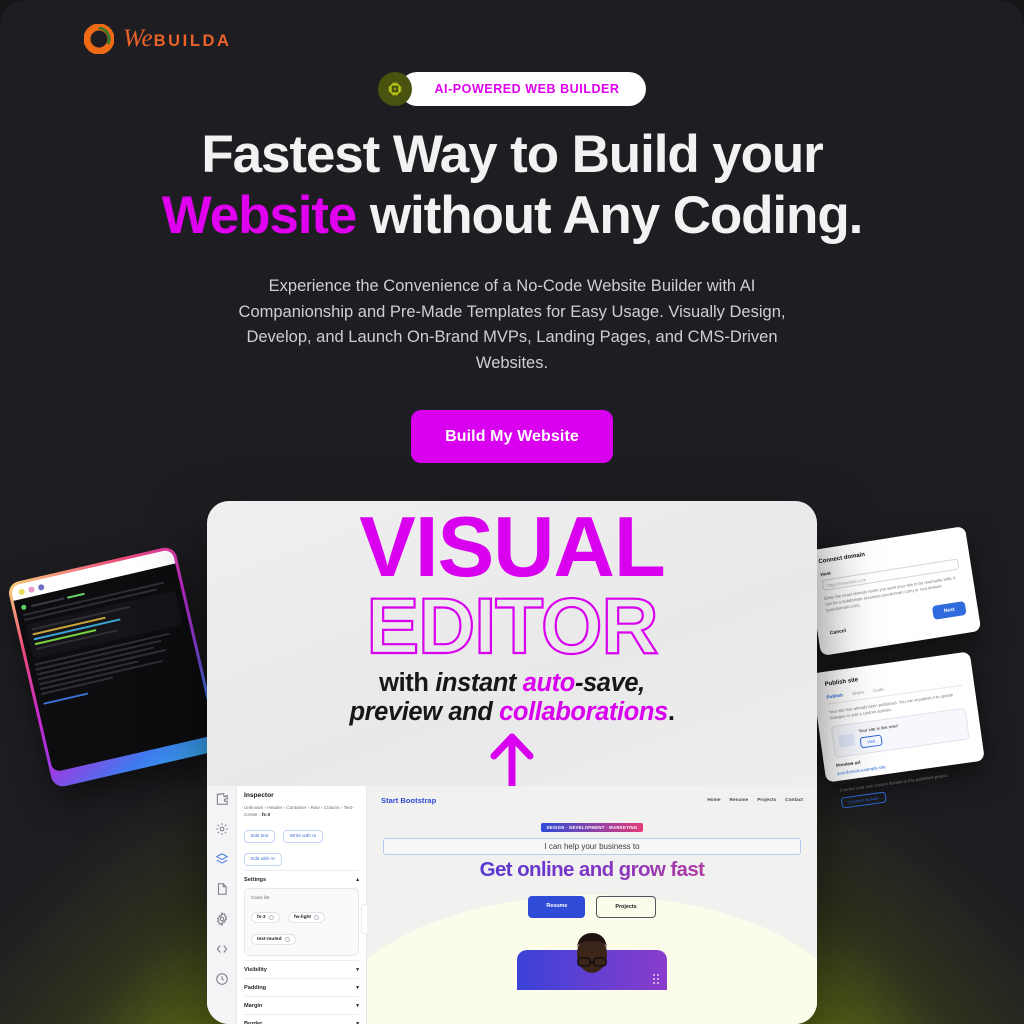 This screenshot has height=1024, width=1024. I want to click on headline-accent: Website, so click(259, 215).